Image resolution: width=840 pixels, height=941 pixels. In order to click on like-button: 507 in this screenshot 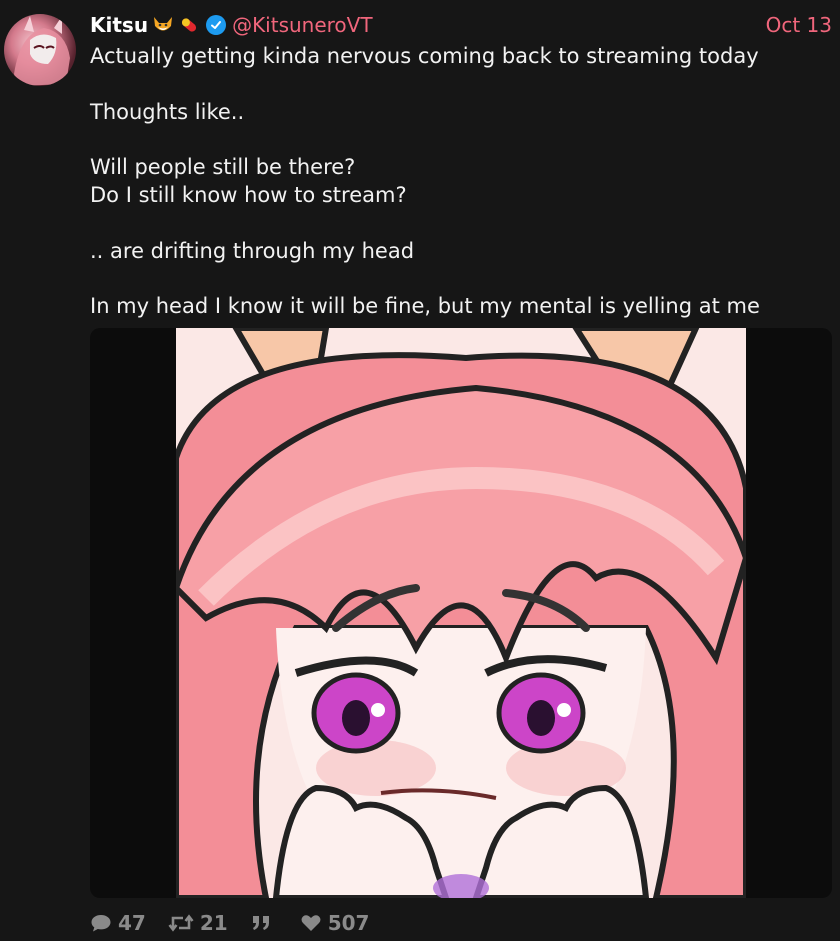, I will do `click(335, 923)`.